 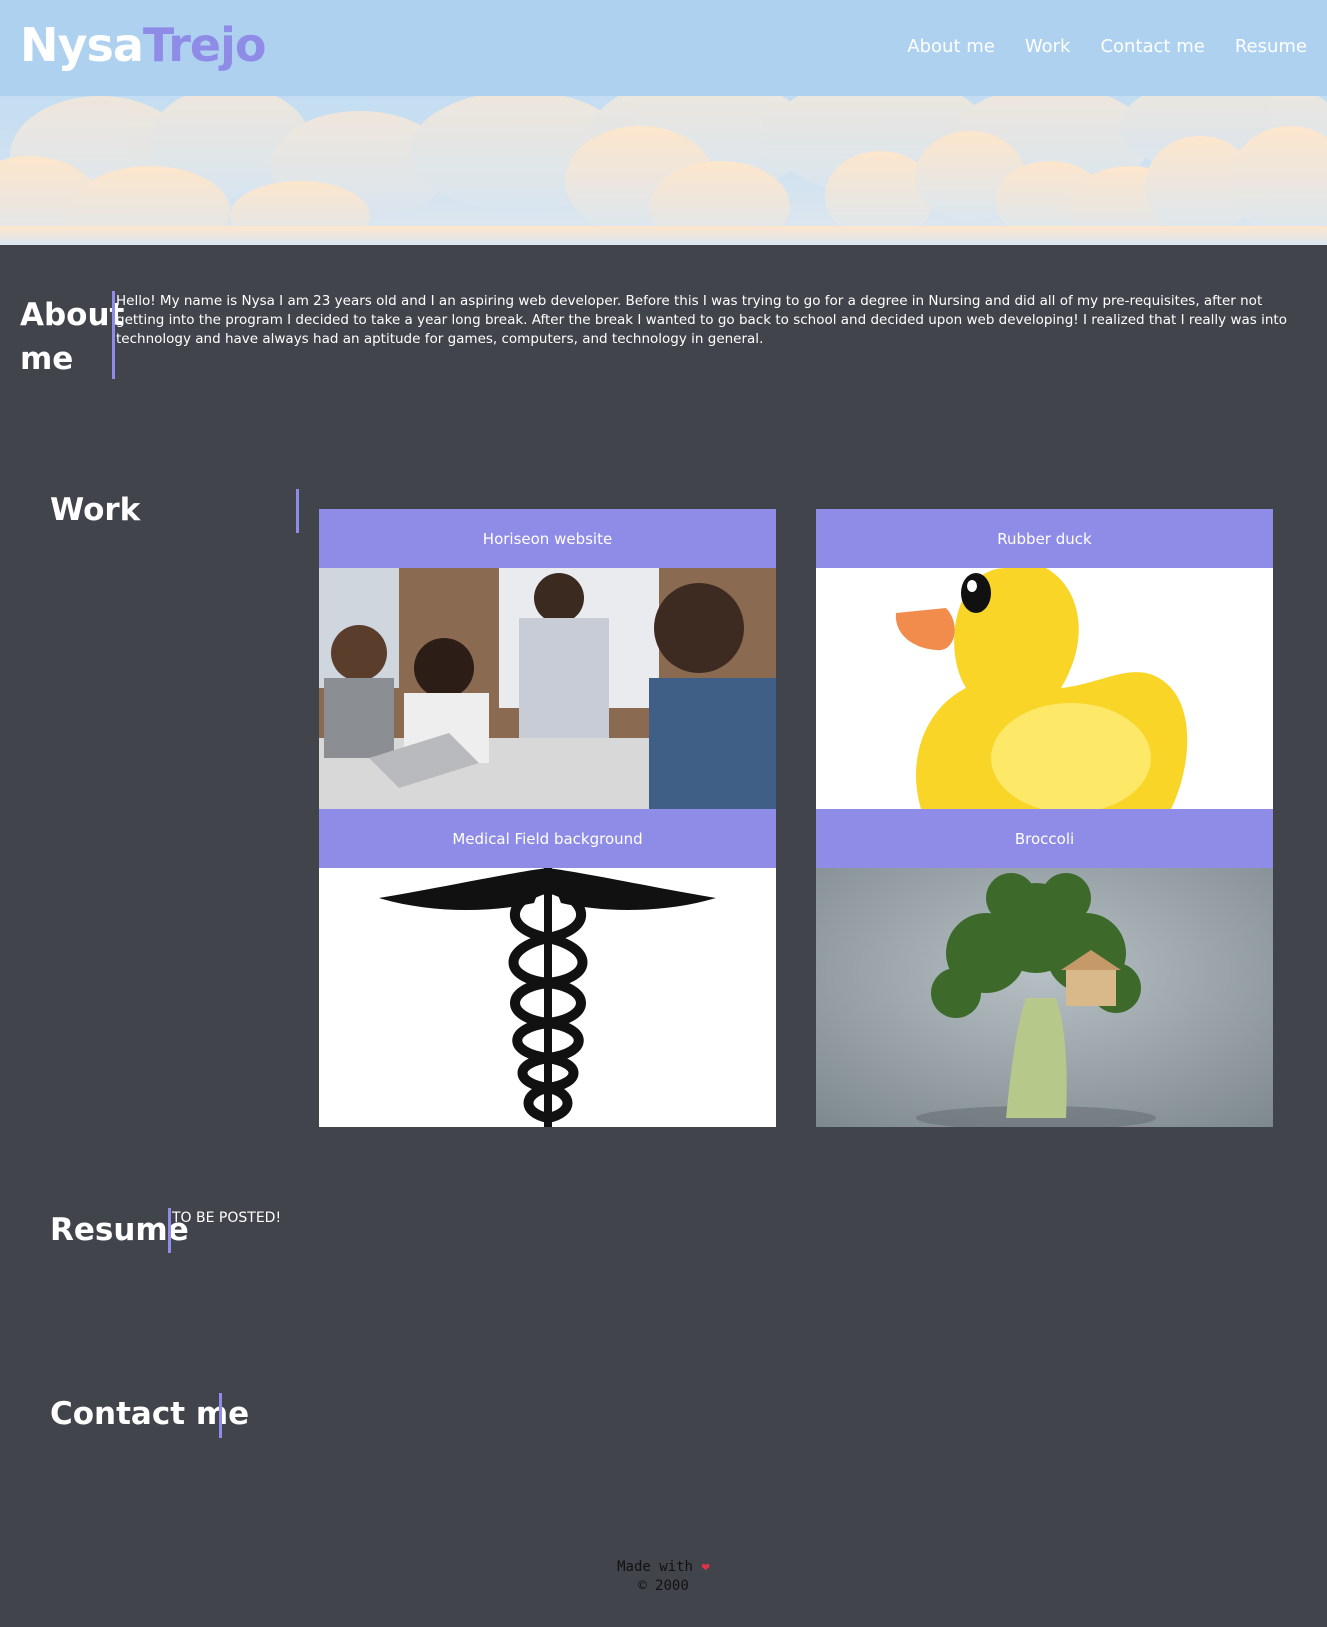 What do you see at coordinates (547, 688) in the screenshot?
I see `team-meeting-photo` at bounding box center [547, 688].